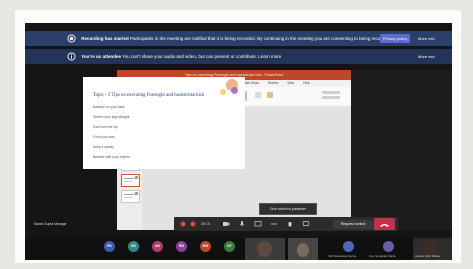 This screenshot has height=269, width=473. I want to click on participant-avatar-6: NT, so click(229, 246).